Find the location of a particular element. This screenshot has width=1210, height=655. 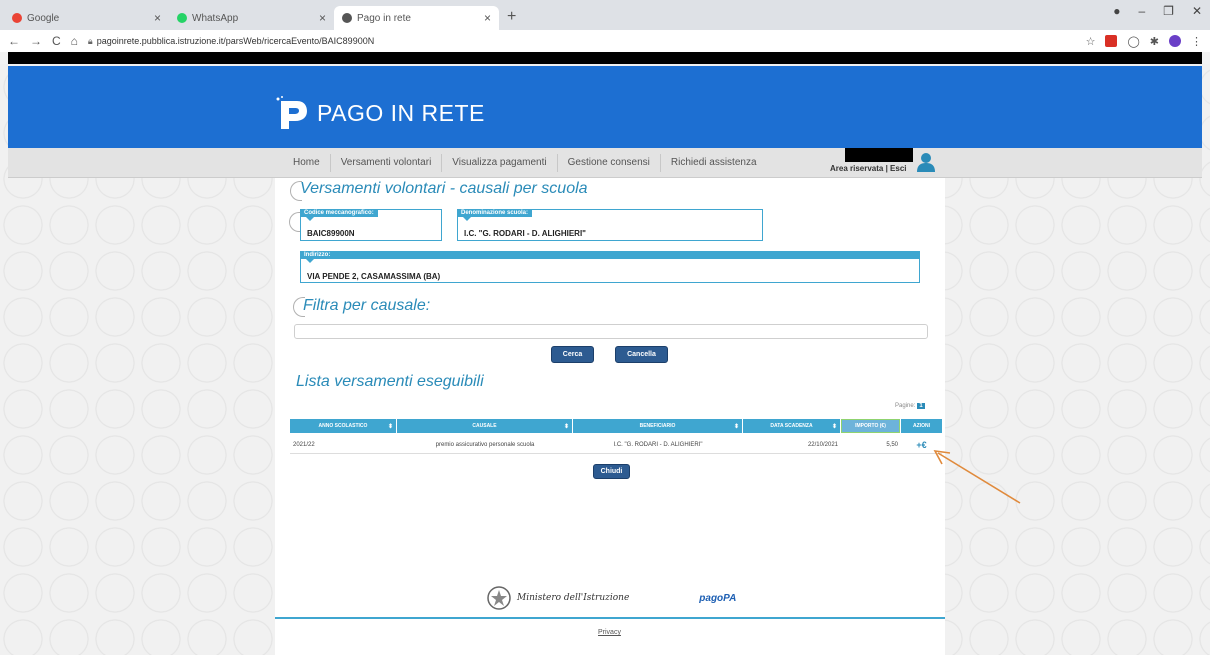

th-label: BENEFICIARIO is located at coordinates (657, 426).